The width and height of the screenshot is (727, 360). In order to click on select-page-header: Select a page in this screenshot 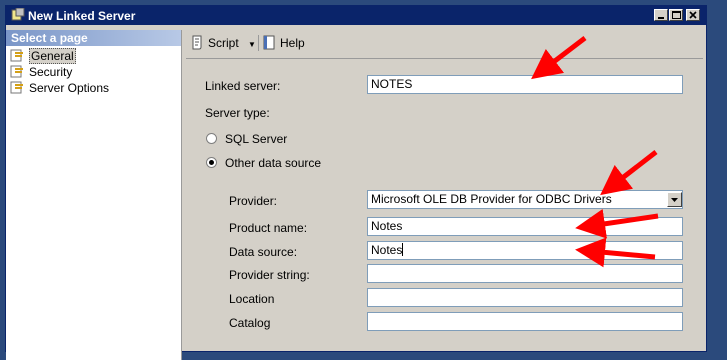, I will do `click(93, 38)`.